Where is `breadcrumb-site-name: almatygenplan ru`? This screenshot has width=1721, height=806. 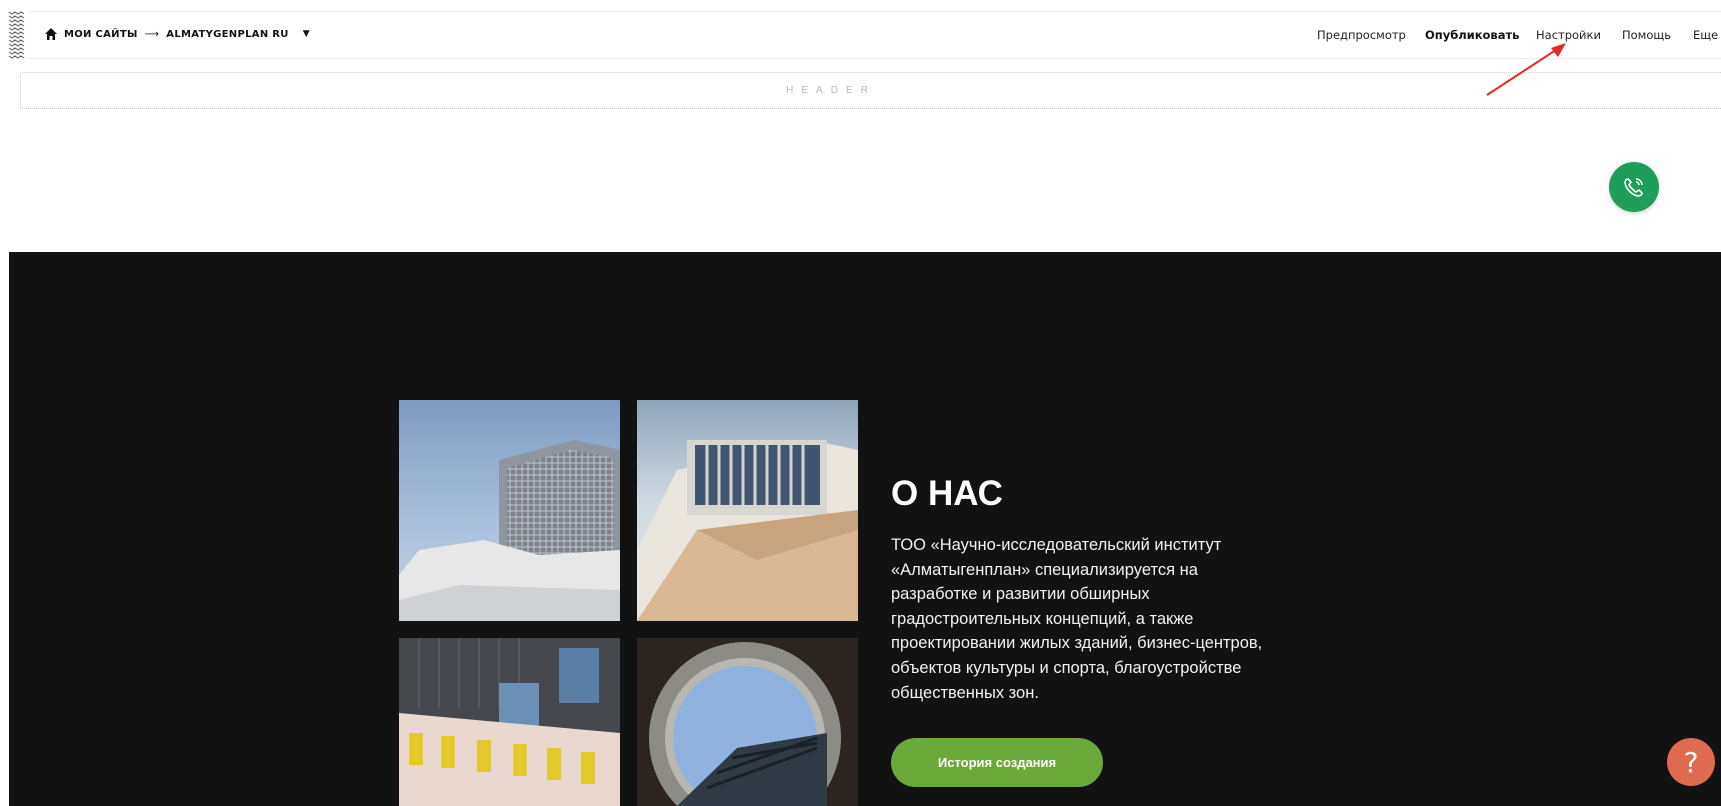
breadcrumb-site-name: almatygenplan ru is located at coordinates (227, 34).